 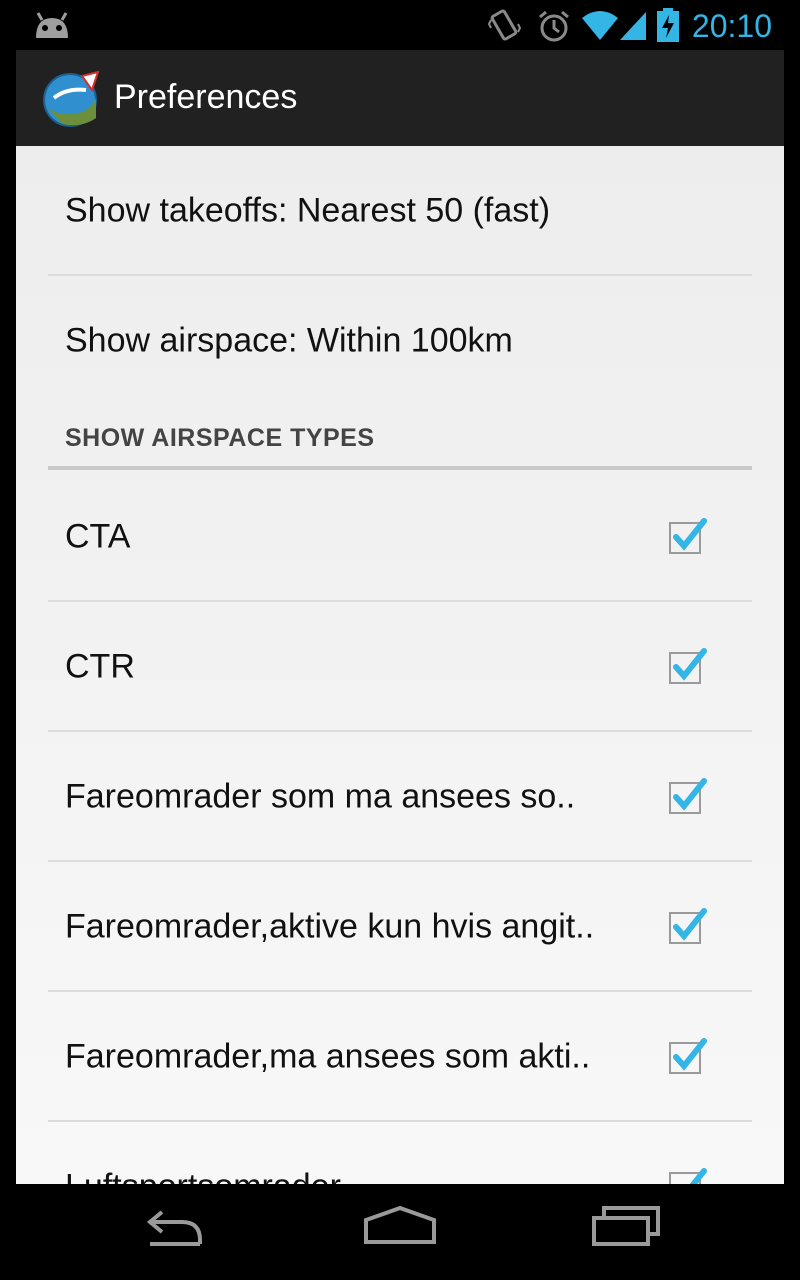 I want to click on status-bar: 20:10, so click(x=400, y=25).